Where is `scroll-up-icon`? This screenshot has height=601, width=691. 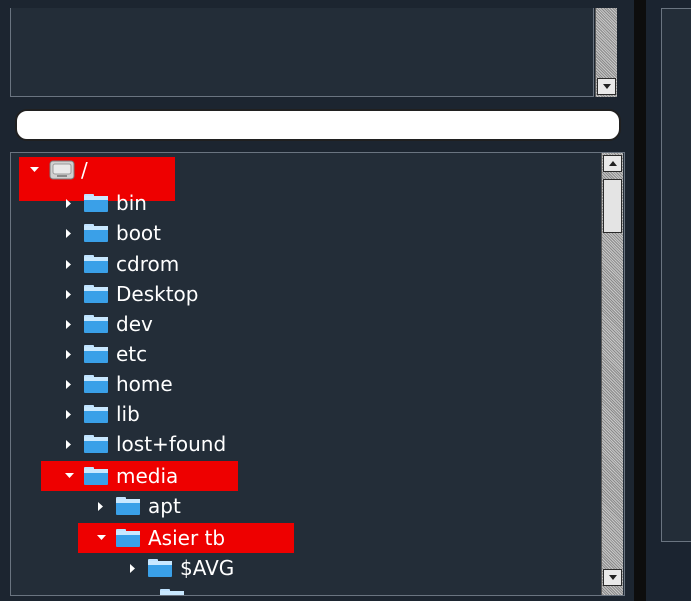 scroll-up-icon is located at coordinates (612, 163).